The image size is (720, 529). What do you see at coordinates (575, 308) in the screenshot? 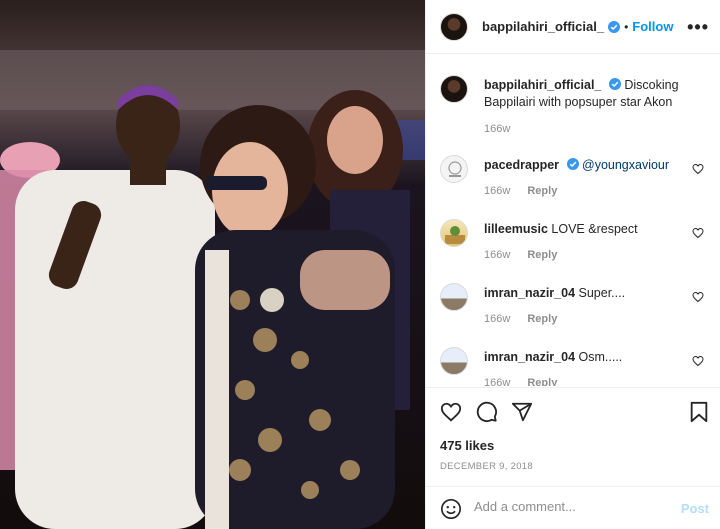
I see `comment-item: imran_nazir_04 Super.... 166w Reply` at bounding box center [575, 308].